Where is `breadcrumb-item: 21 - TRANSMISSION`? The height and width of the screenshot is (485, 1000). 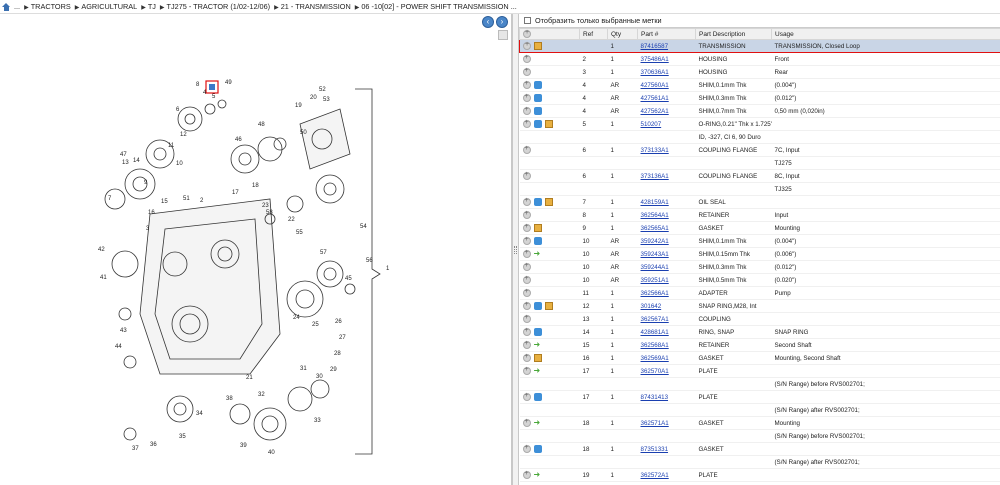
breadcrumb-item: 21 - TRANSMISSION is located at coordinates (316, 6).